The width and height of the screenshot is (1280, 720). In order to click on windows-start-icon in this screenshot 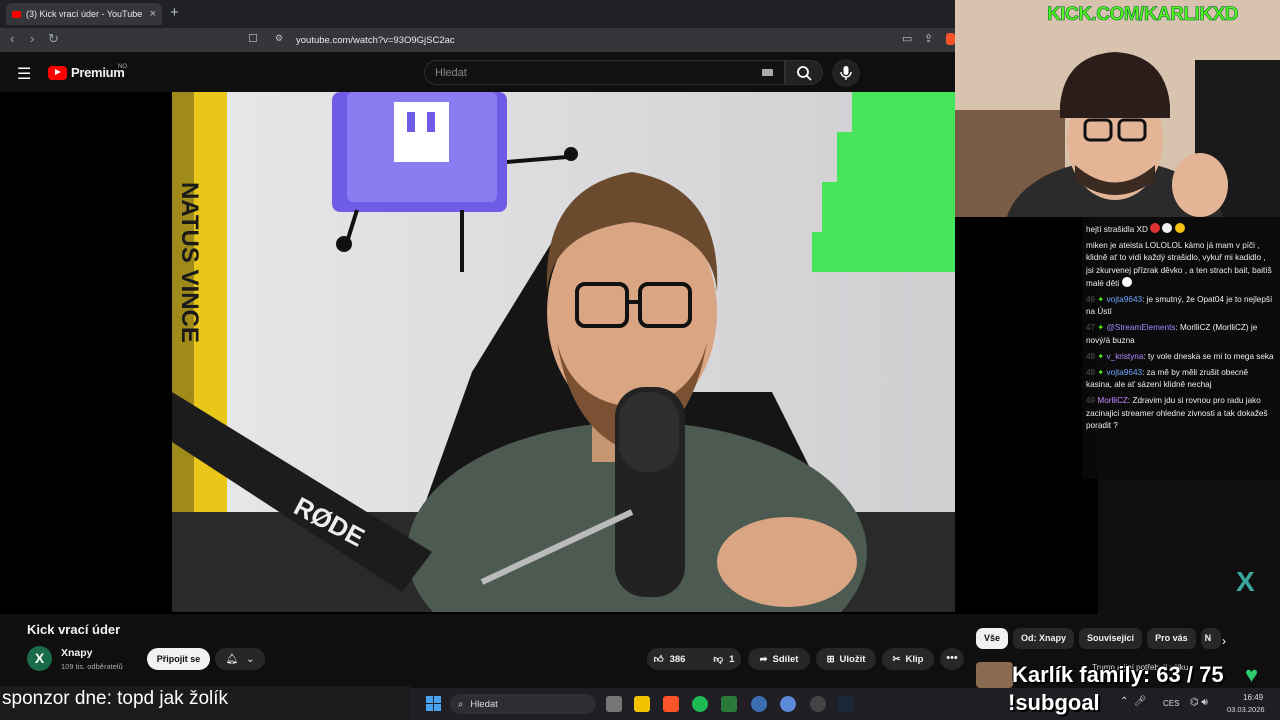, I will do `click(433, 703)`.